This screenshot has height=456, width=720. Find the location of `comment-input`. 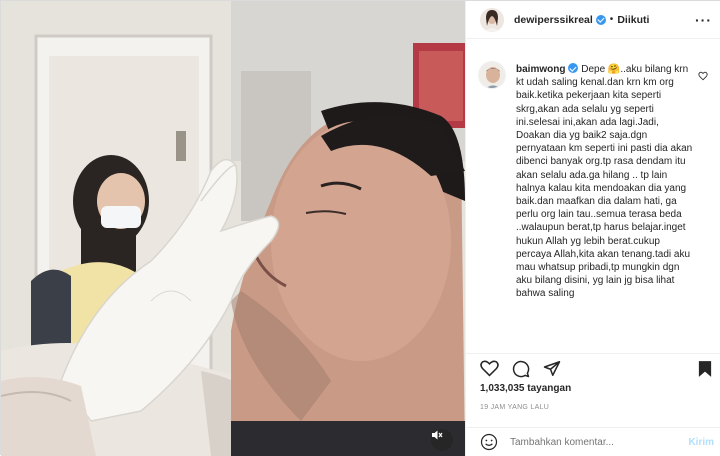

comment-input is located at coordinates (595, 442).